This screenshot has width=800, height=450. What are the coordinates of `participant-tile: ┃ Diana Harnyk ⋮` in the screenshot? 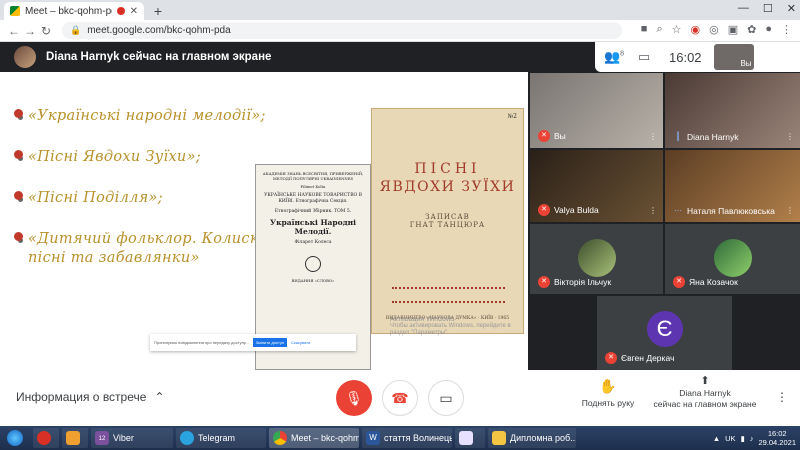 It's located at (732, 110).